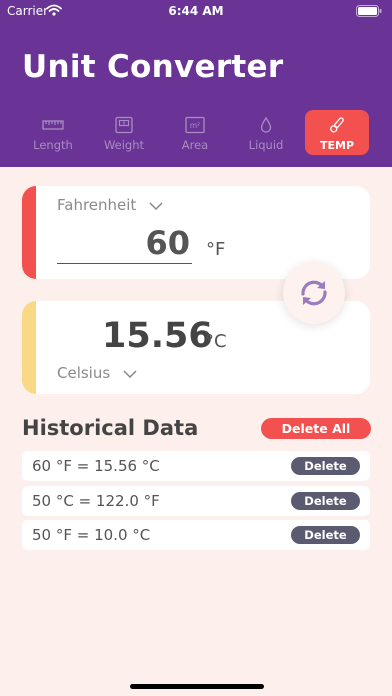 This screenshot has width=392, height=696. I want to click on from-value-input: 60, so click(124, 244).